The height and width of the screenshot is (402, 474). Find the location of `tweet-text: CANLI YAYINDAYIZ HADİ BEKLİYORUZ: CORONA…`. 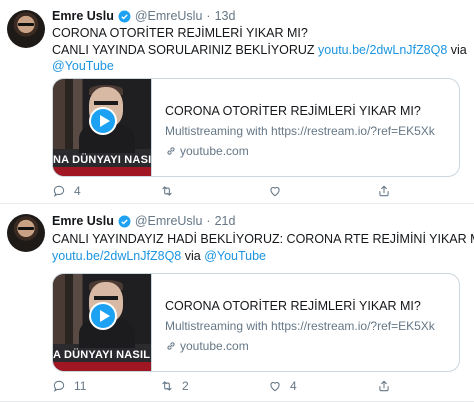

tweet-text: CANLI YAYINDAYIZ HADİ BEKLİYORUZ: CORONA… is located at coordinates (263, 247).